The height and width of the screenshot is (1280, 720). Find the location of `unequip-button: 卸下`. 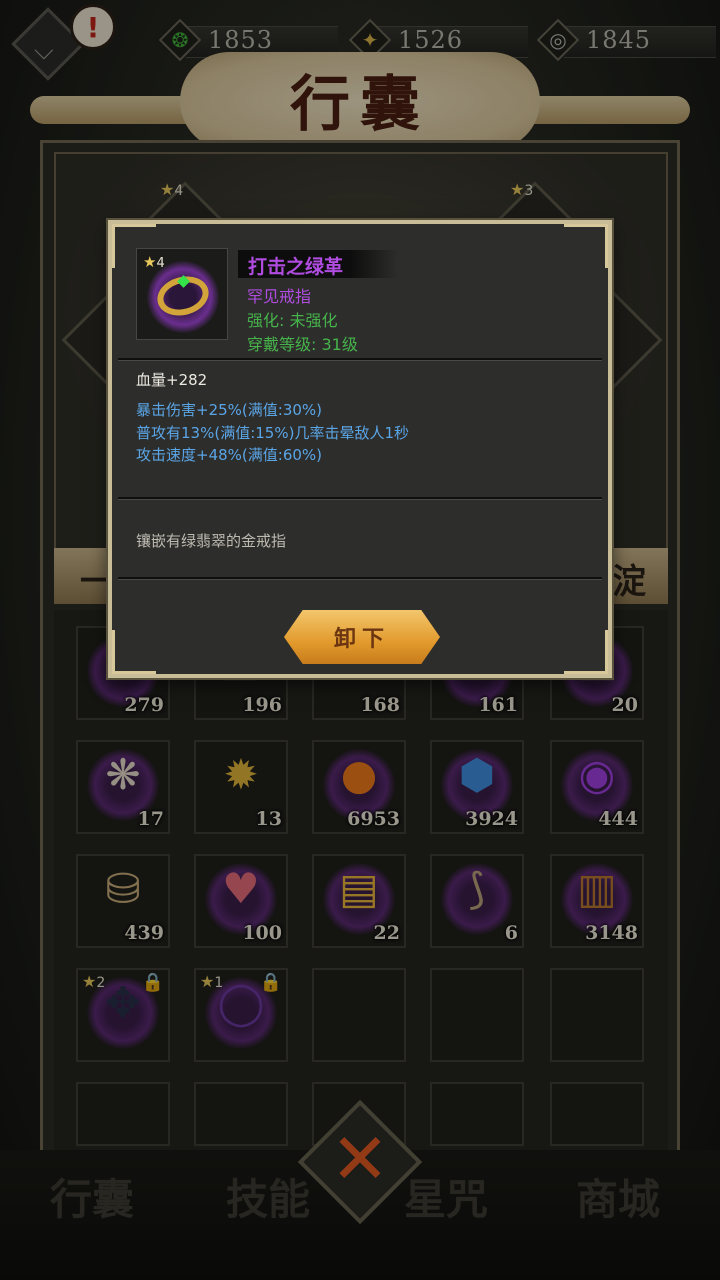

unequip-button: 卸下 is located at coordinates (362, 637).